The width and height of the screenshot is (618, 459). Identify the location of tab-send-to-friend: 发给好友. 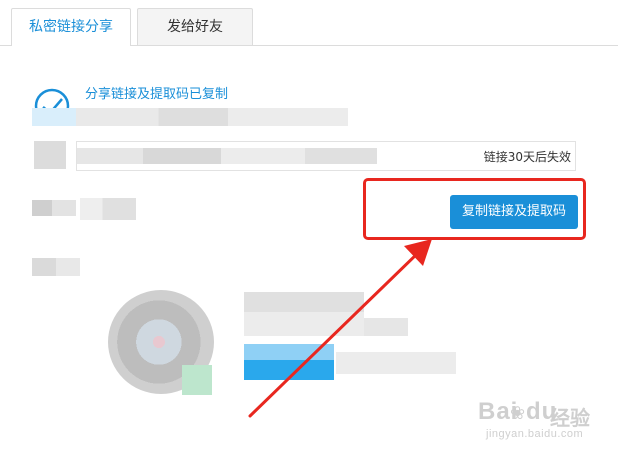
(195, 27).